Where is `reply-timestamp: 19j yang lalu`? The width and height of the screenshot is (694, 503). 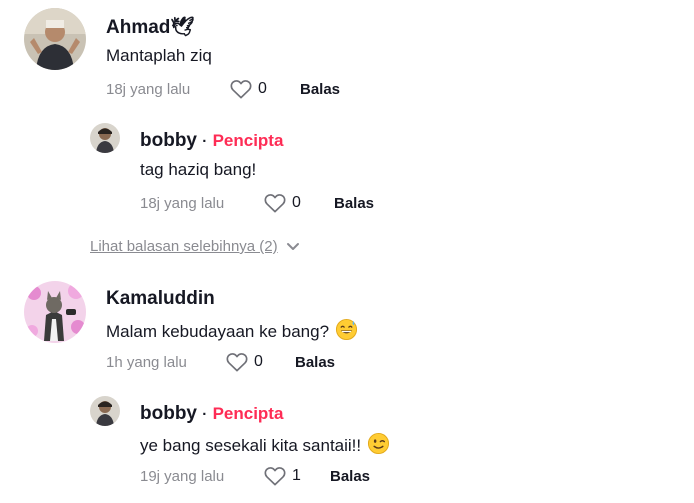
reply-timestamp: 19j yang lalu is located at coordinates (182, 476).